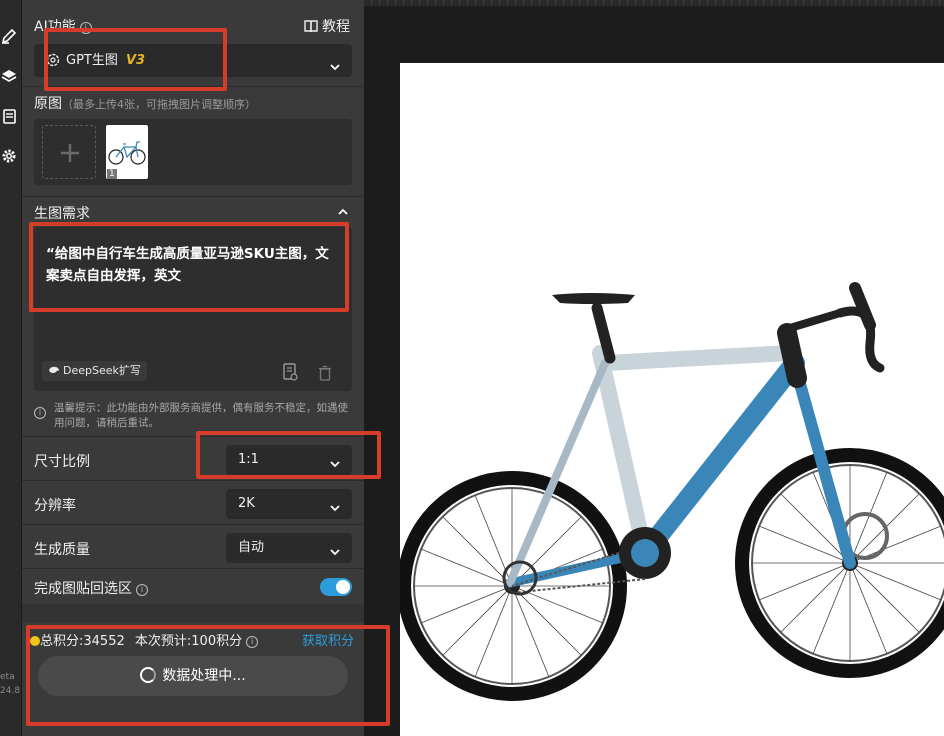 Image resolution: width=944 pixels, height=736 pixels. What do you see at coordinates (9, 77) in the screenshot?
I see `layers-icon` at bounding box center [9, 77].